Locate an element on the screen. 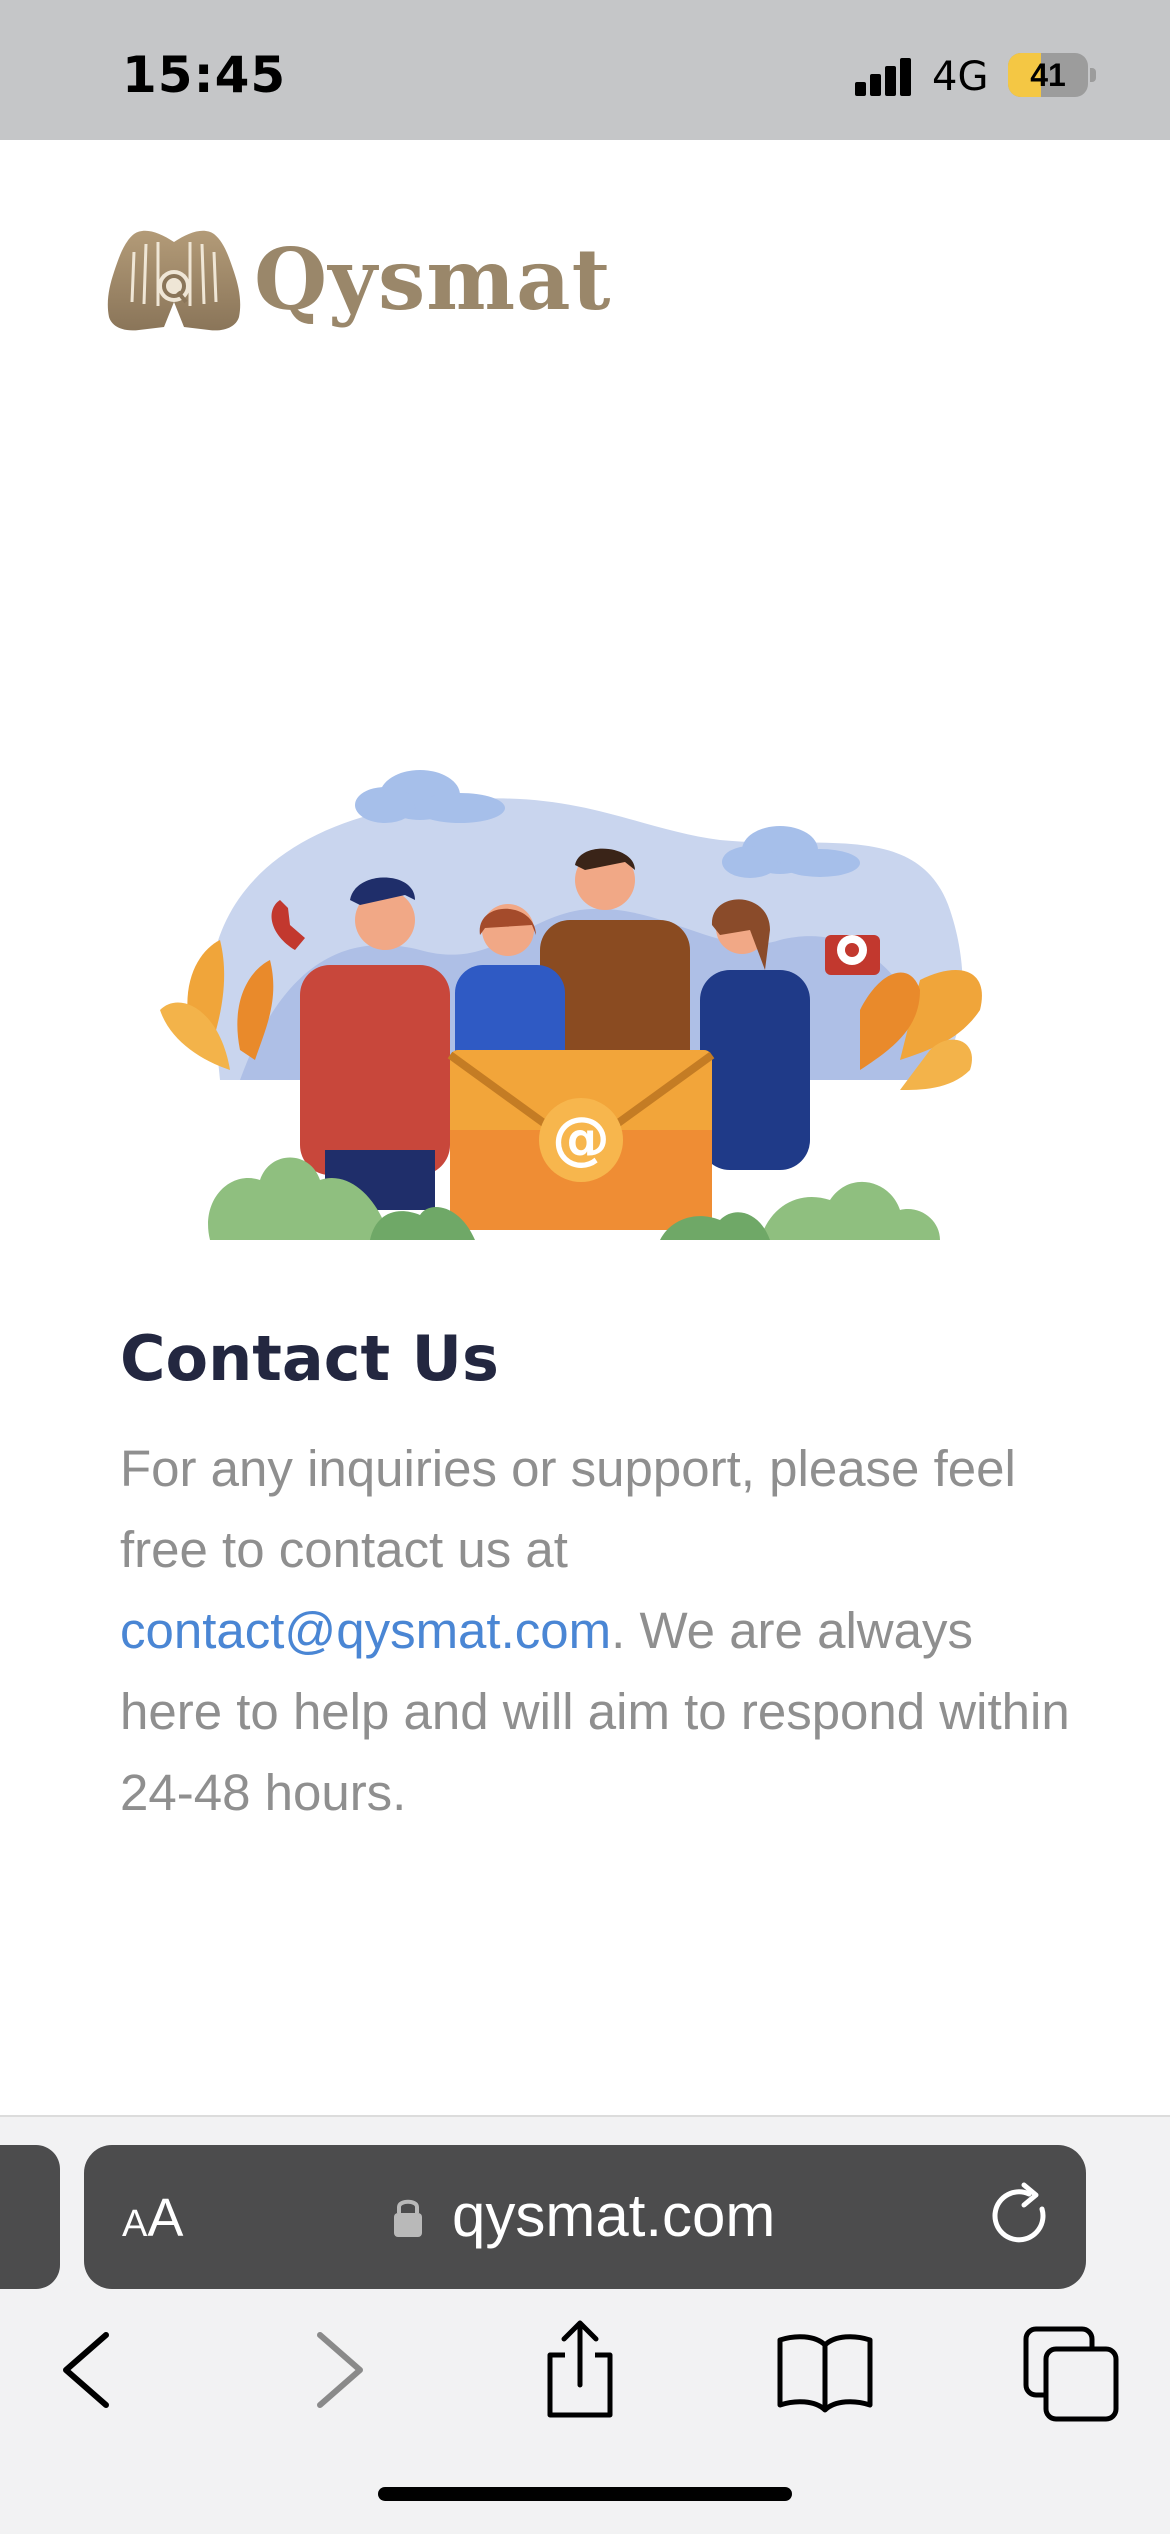 Image resolution: width=1170 pixels, height=2534 pixels. back-icon is located at coordinates (86, 2370).